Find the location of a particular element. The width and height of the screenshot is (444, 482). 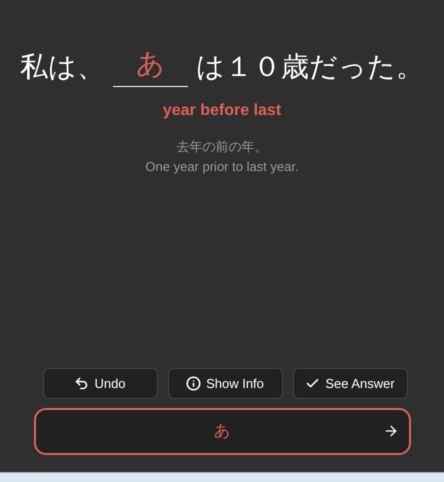

sentence-text: 私は、 is located at coordinates (62, 67).